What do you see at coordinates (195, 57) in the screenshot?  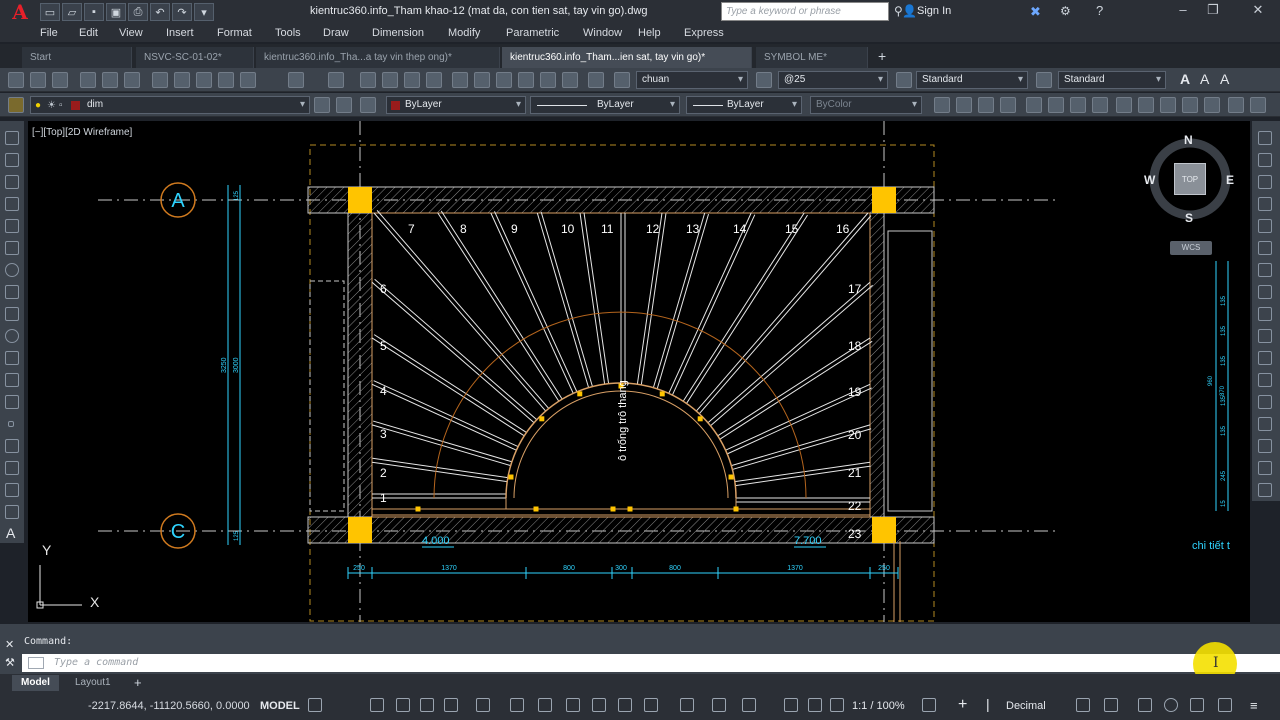 I see `tab-nsvc: NSVC-SC-01-02*` at bounding box center [195, 57].